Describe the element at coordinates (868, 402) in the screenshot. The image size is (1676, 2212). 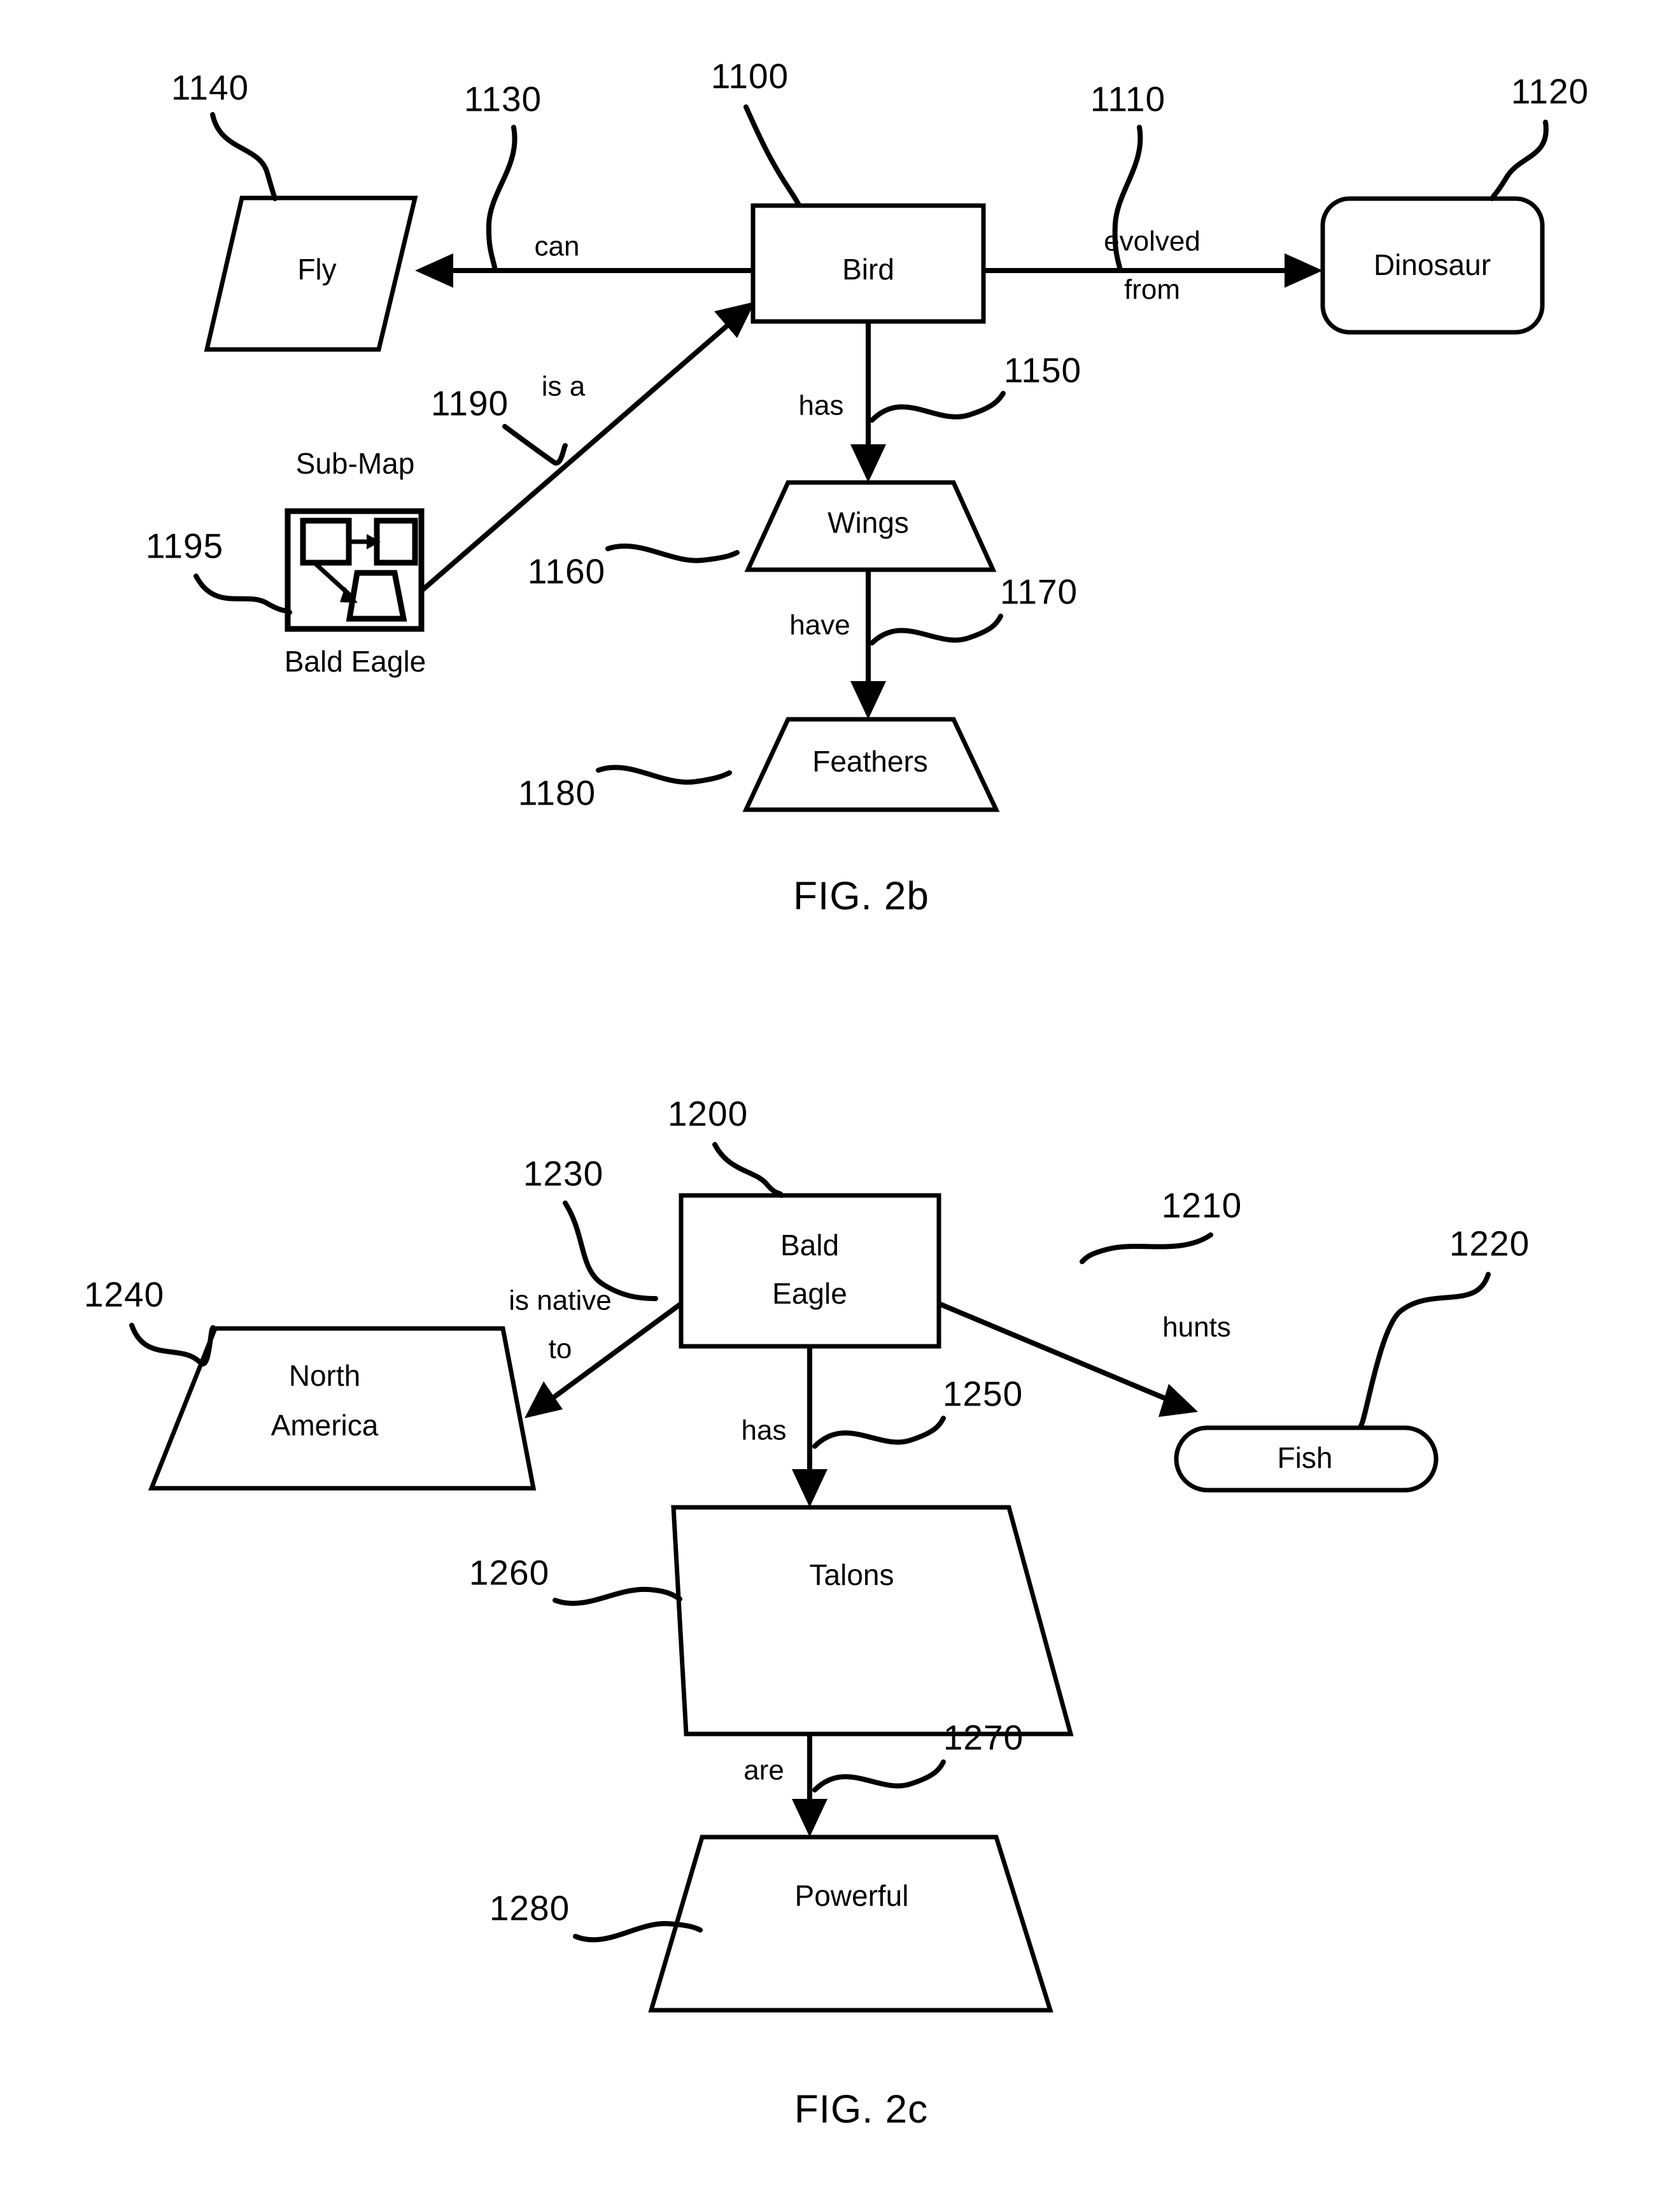
I see `edge-has` at that location.